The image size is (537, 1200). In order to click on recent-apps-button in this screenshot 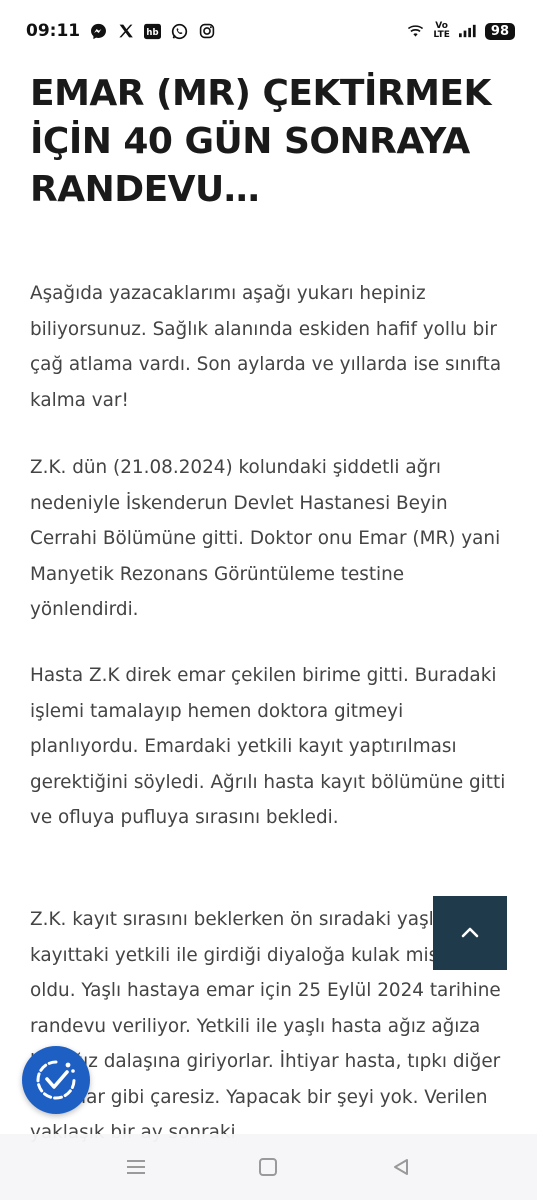, I will do `click(136, 1167)`.